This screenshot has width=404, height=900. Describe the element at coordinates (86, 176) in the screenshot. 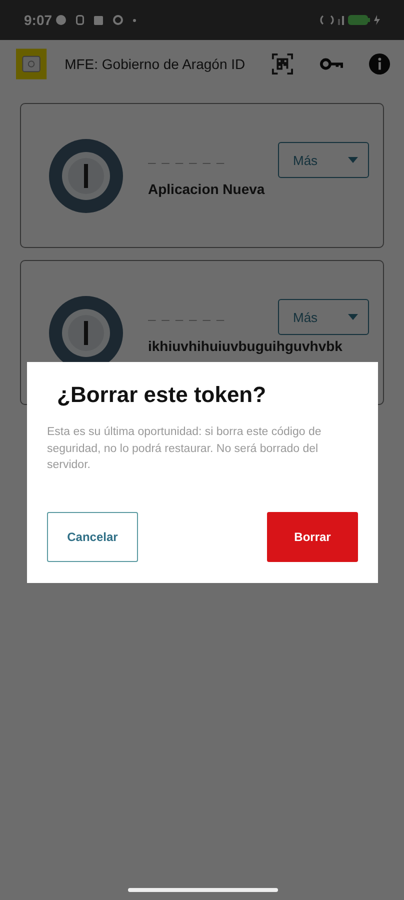

I see `dial-icon` at that location.